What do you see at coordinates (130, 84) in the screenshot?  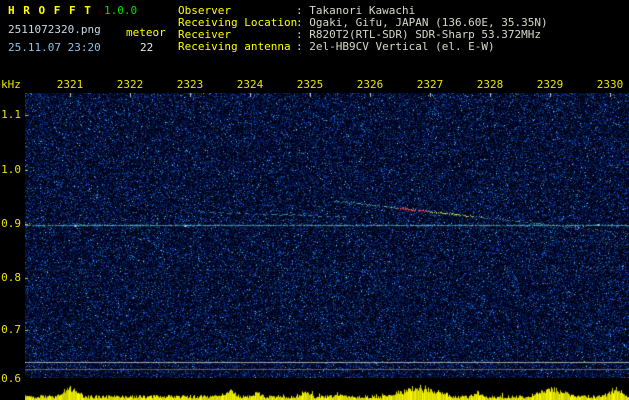 I see `time-tick-label: 2322` at bounding box center [130, 84].